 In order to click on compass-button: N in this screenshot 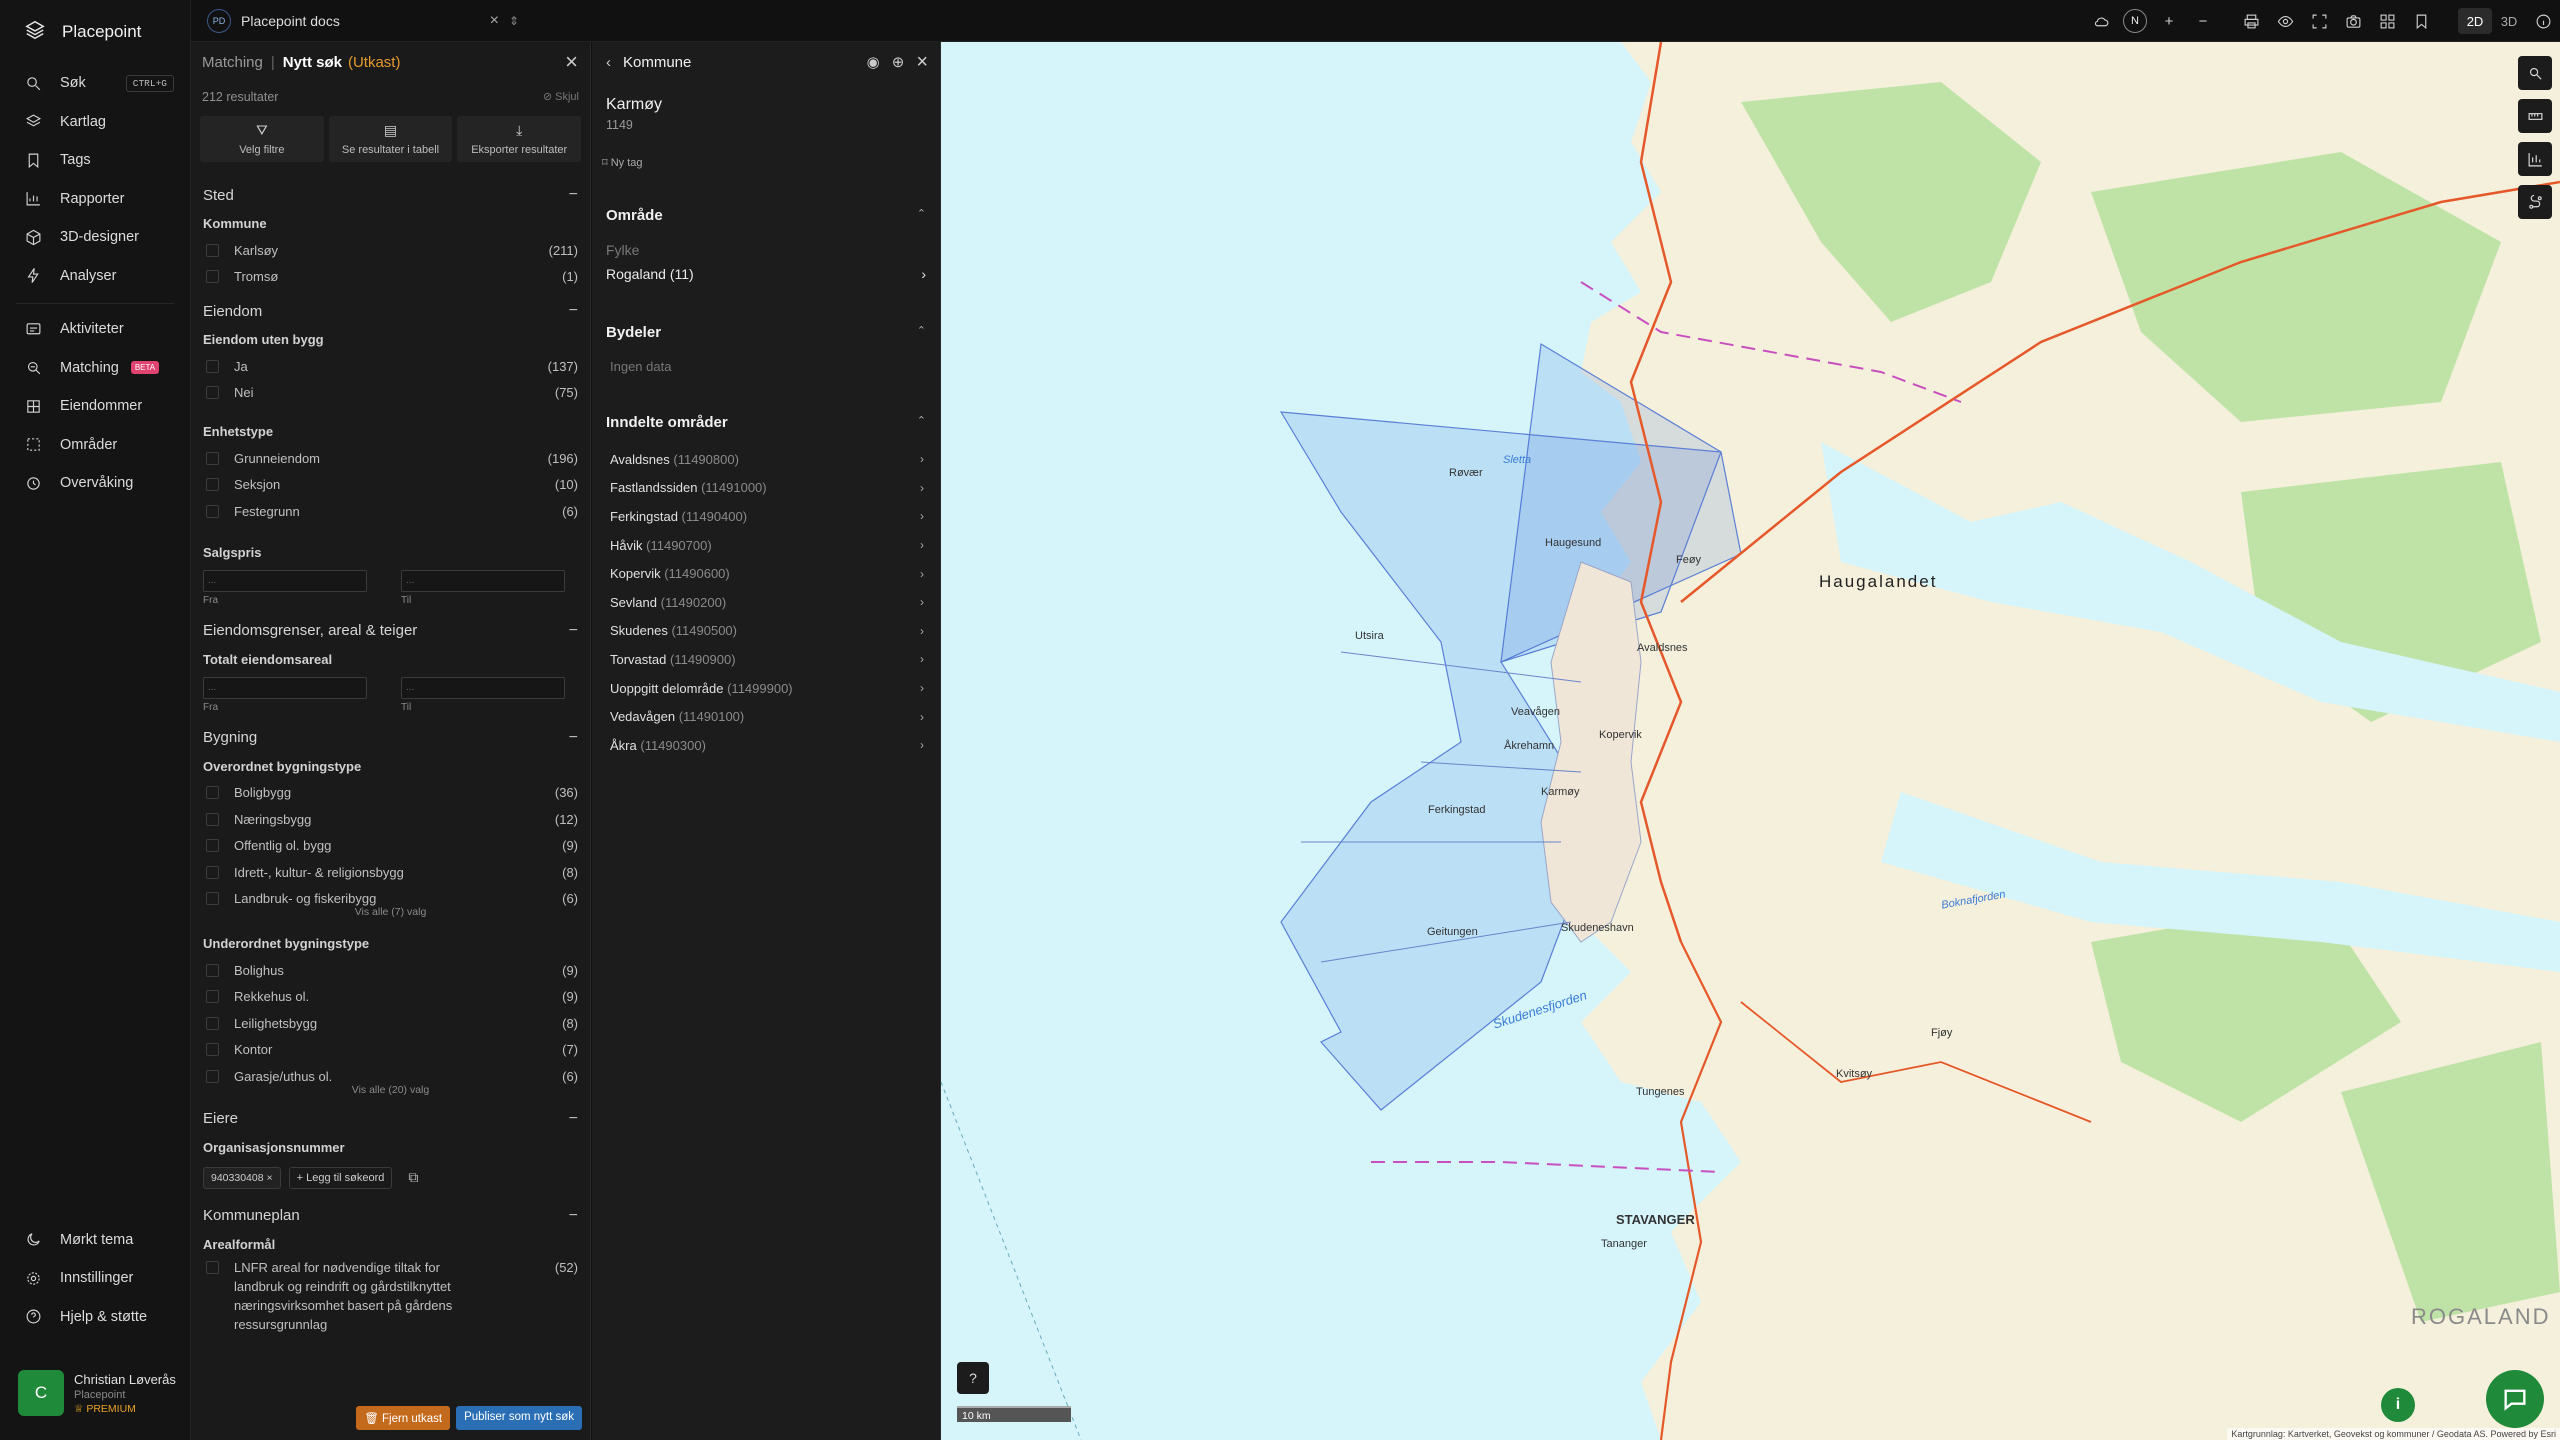, I will do `click(2135, 21)`.